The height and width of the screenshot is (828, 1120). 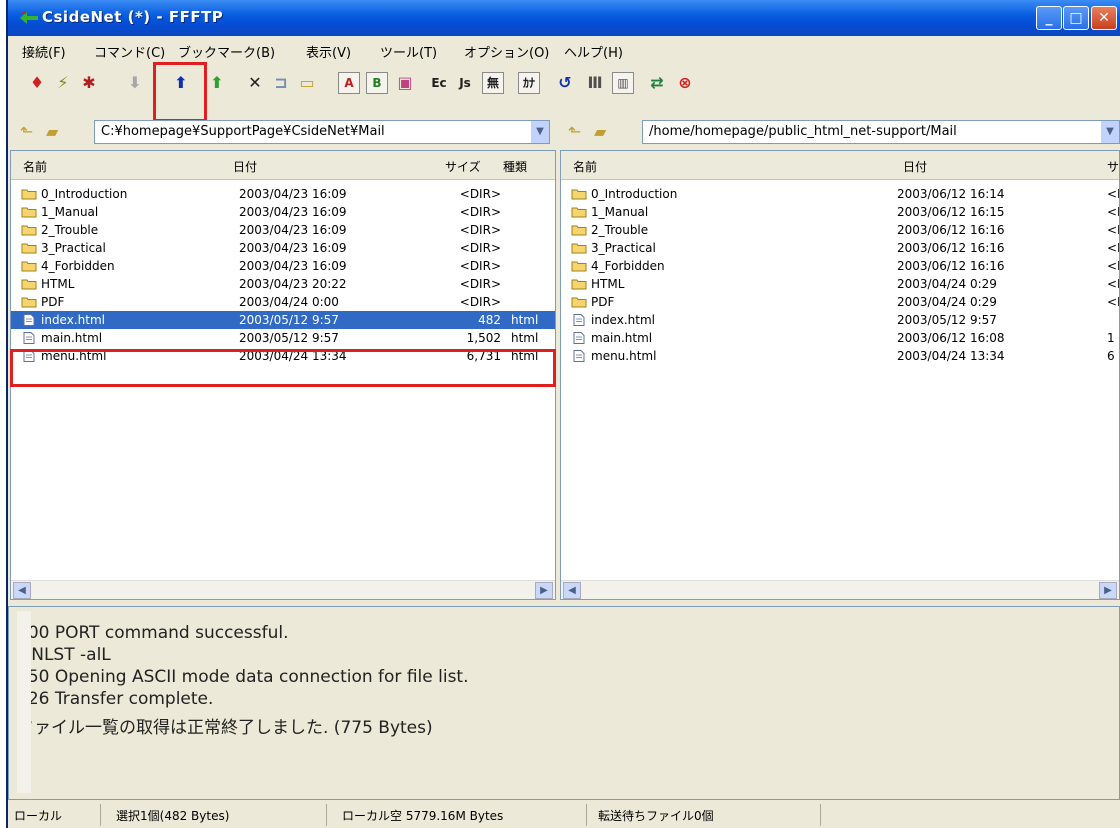 What do you see at coordinates (408, 51) in the screenshot?
I see `menu-tools: ツール(T)` at bounding box center [408, 51].